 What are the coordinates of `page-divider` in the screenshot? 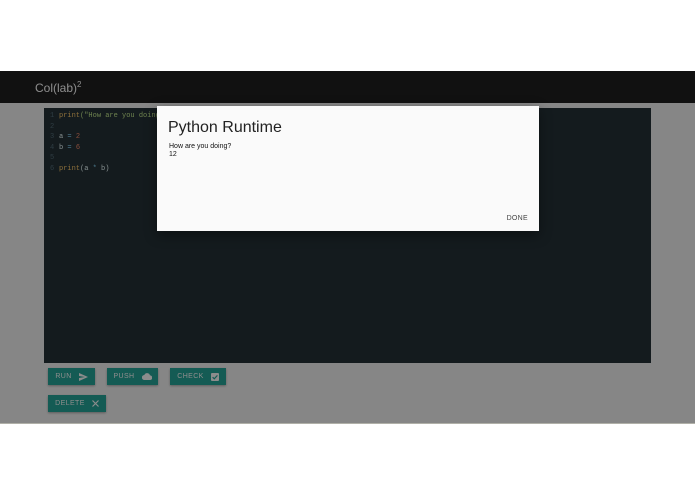 It's located at (347, 423).